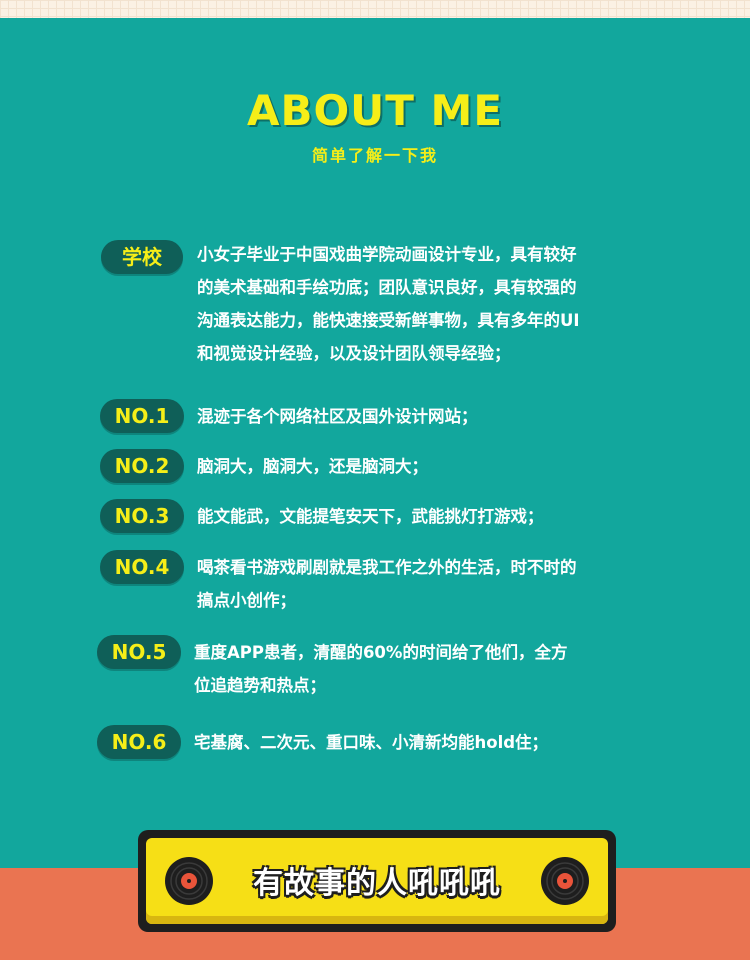  I want to click on description-line: 沟通表达能力，能快速接受新鲜事物，具有多年的UI, so click(388, 320).